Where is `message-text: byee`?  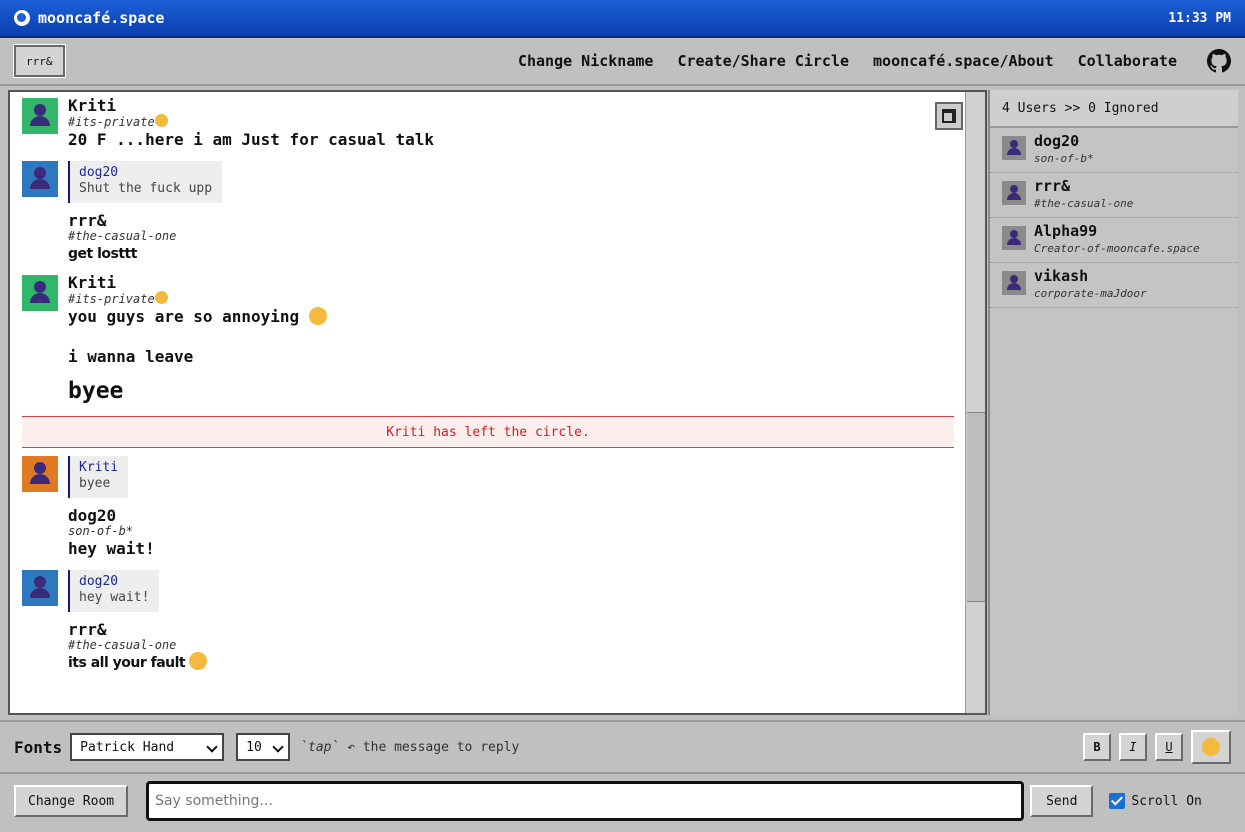
message-text: byee is located at coordinates (96, 391).